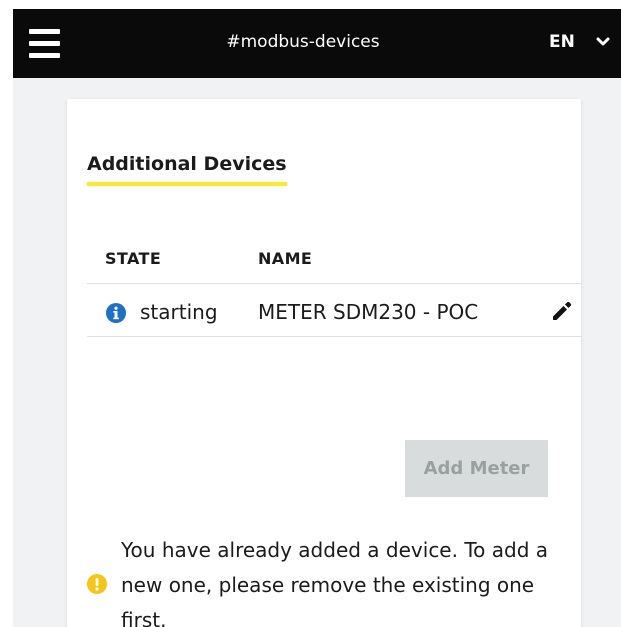 This screenshot has height=627, width=621. I want to click on top-bar: #modbus-devices EN, so click(317, 43).